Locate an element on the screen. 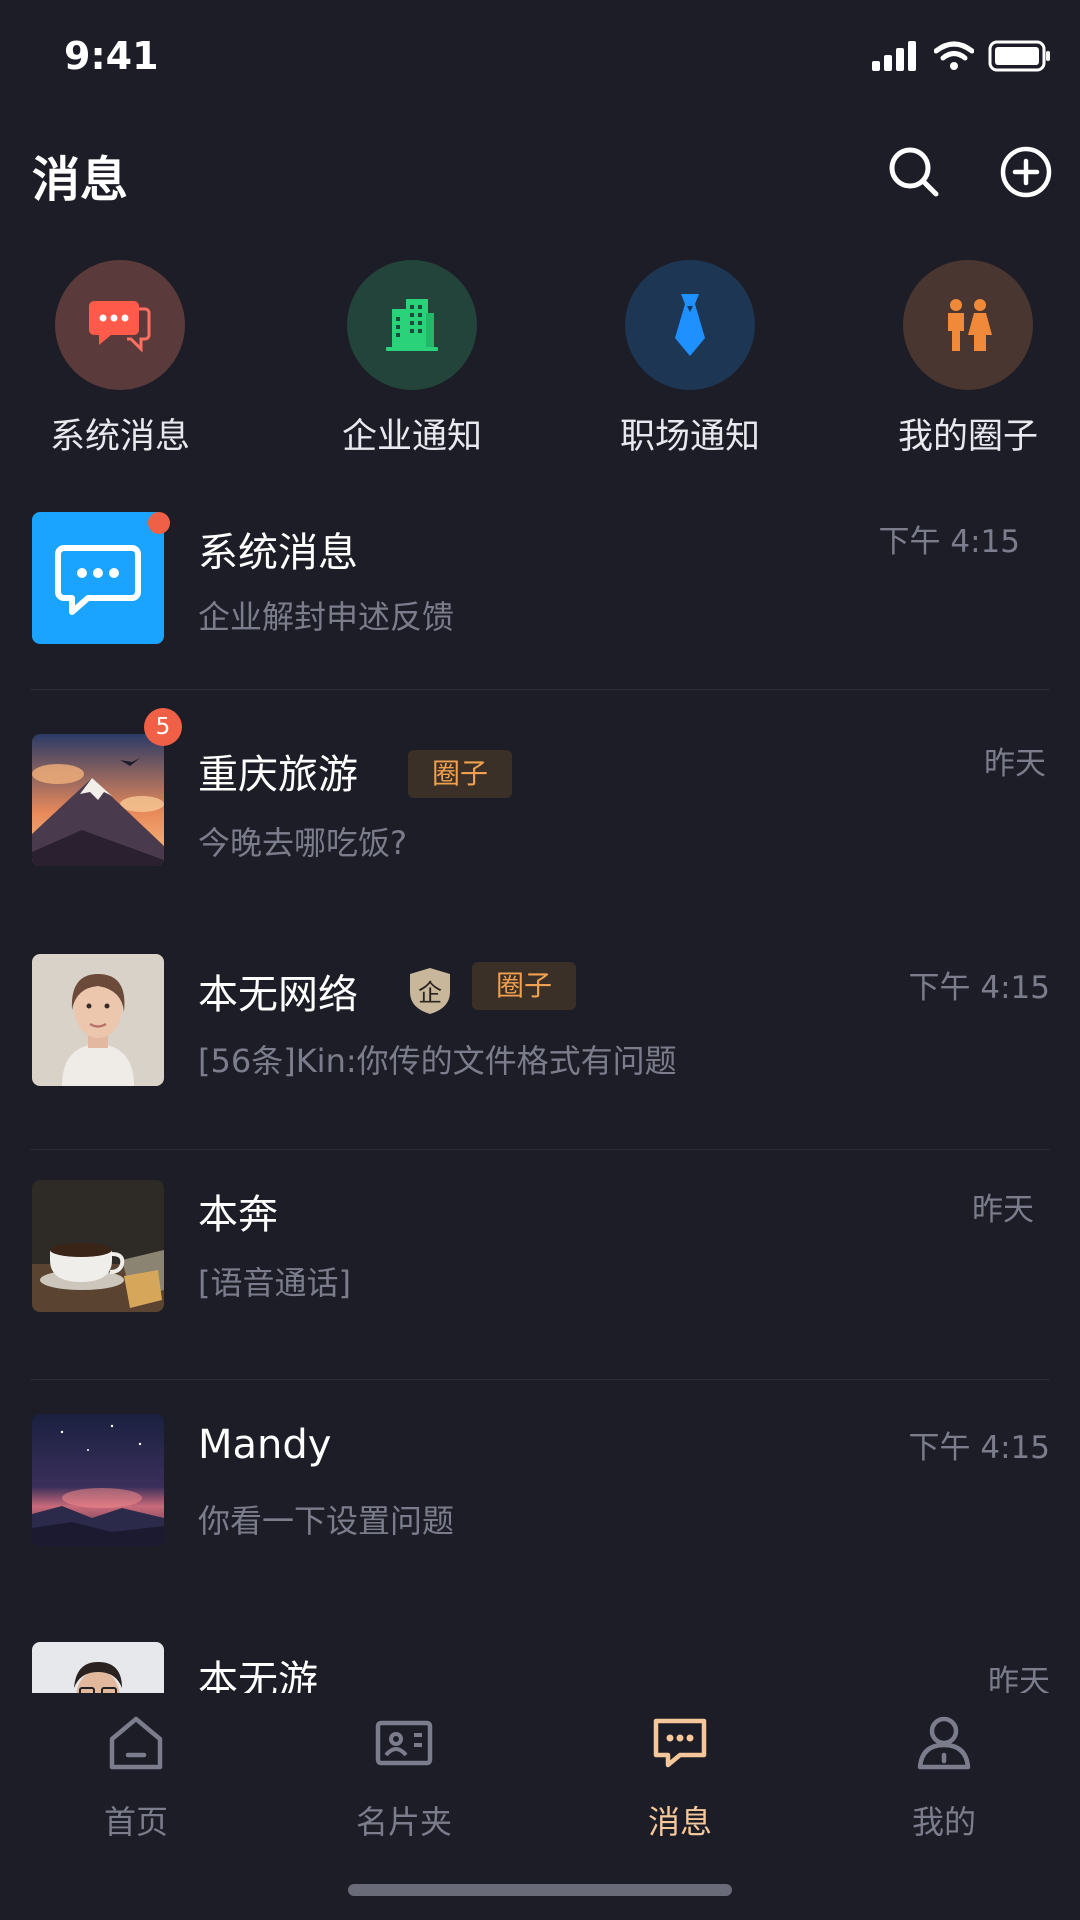 The image size is (1080, 1920). status-icons is located at coordinates (962, 56).